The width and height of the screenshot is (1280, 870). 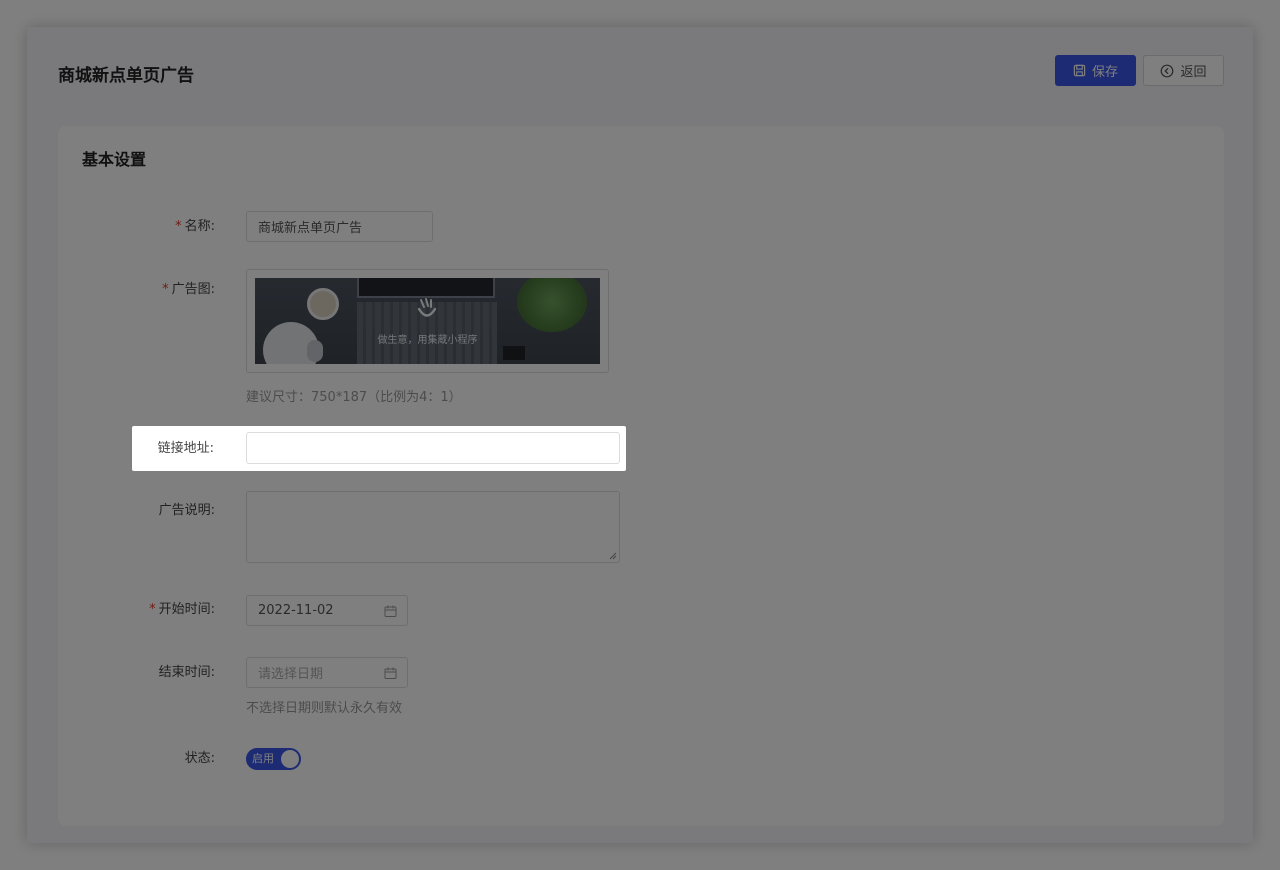 I want to click on status-toggle: 启用, so click(x=273, y=759).